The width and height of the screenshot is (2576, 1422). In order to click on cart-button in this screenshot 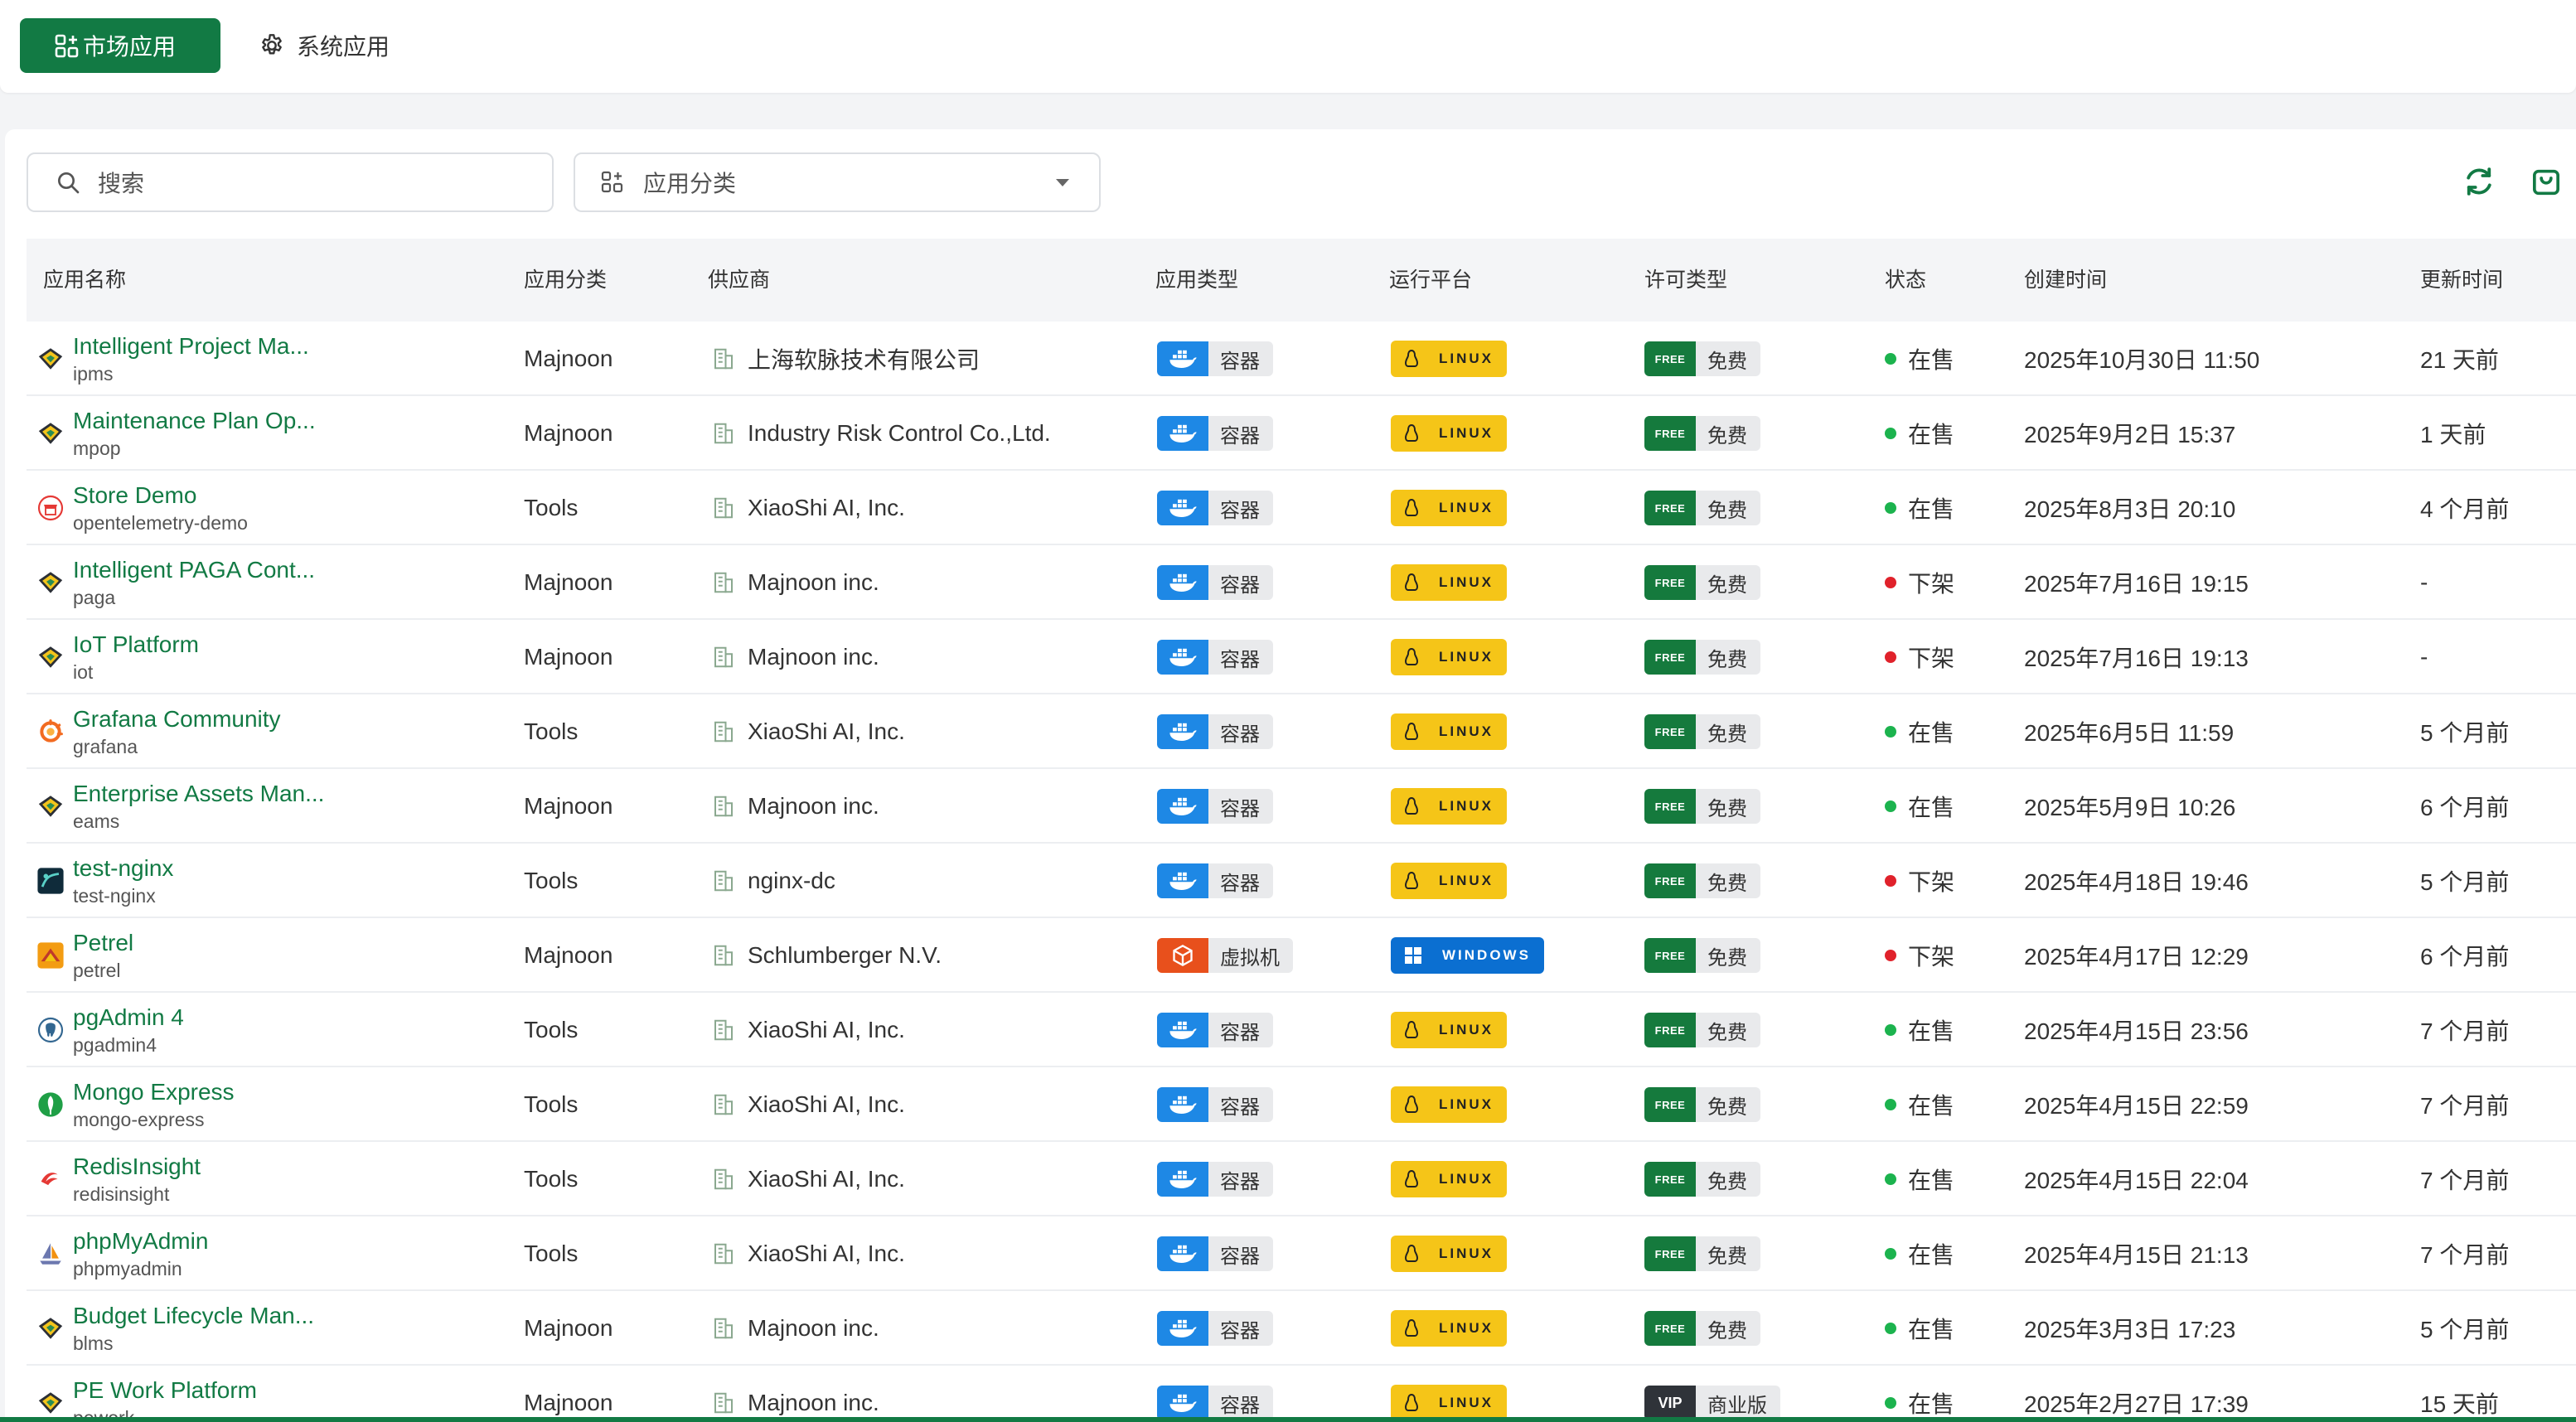, I will do `click(2546, 184)`.